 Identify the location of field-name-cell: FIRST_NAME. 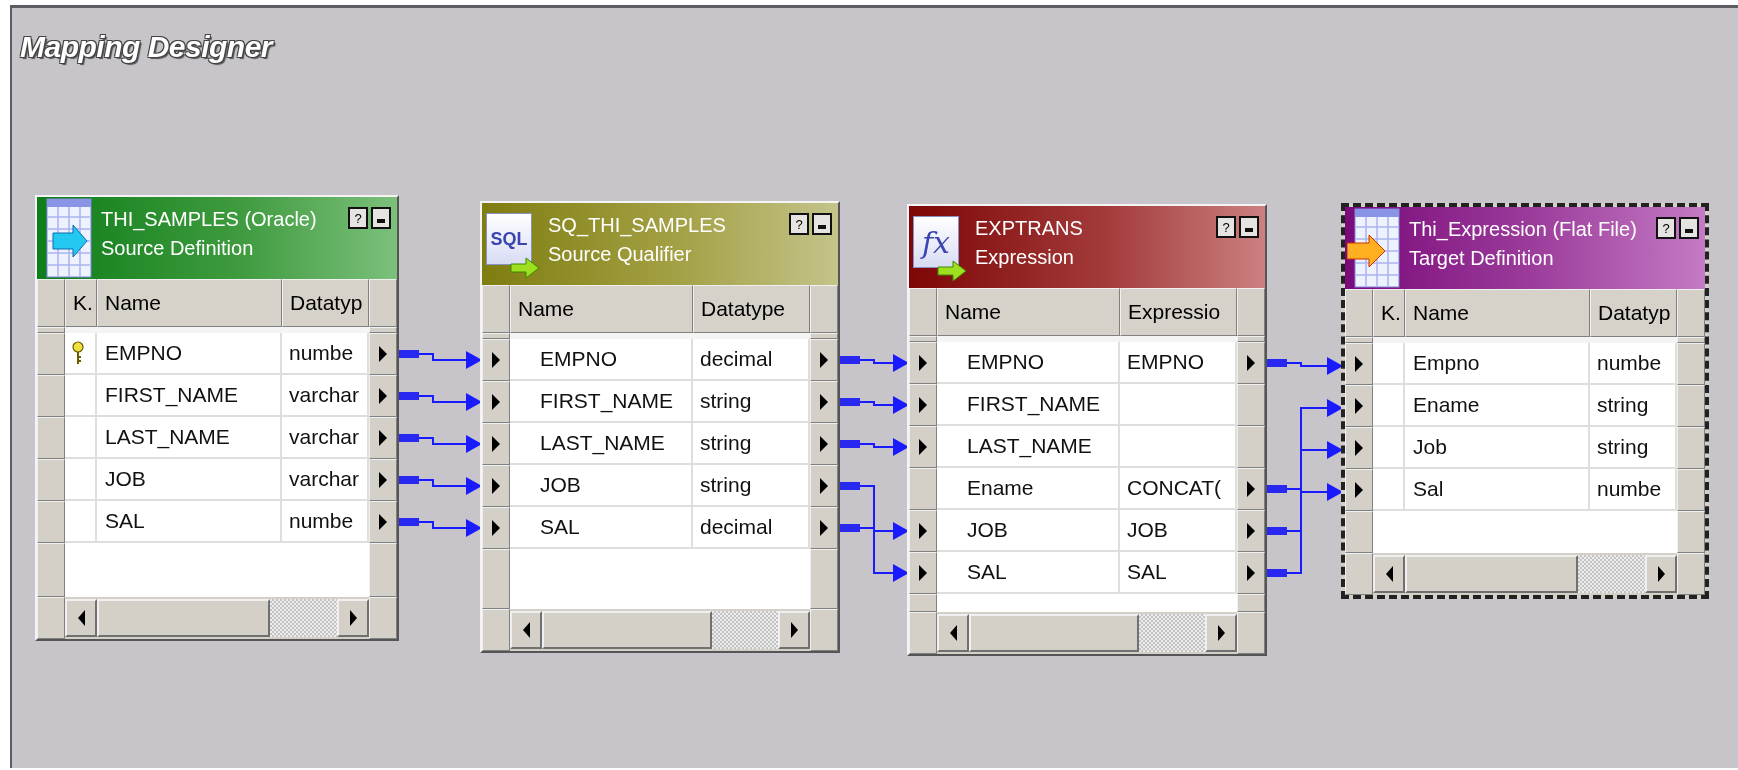
(1028, 405).